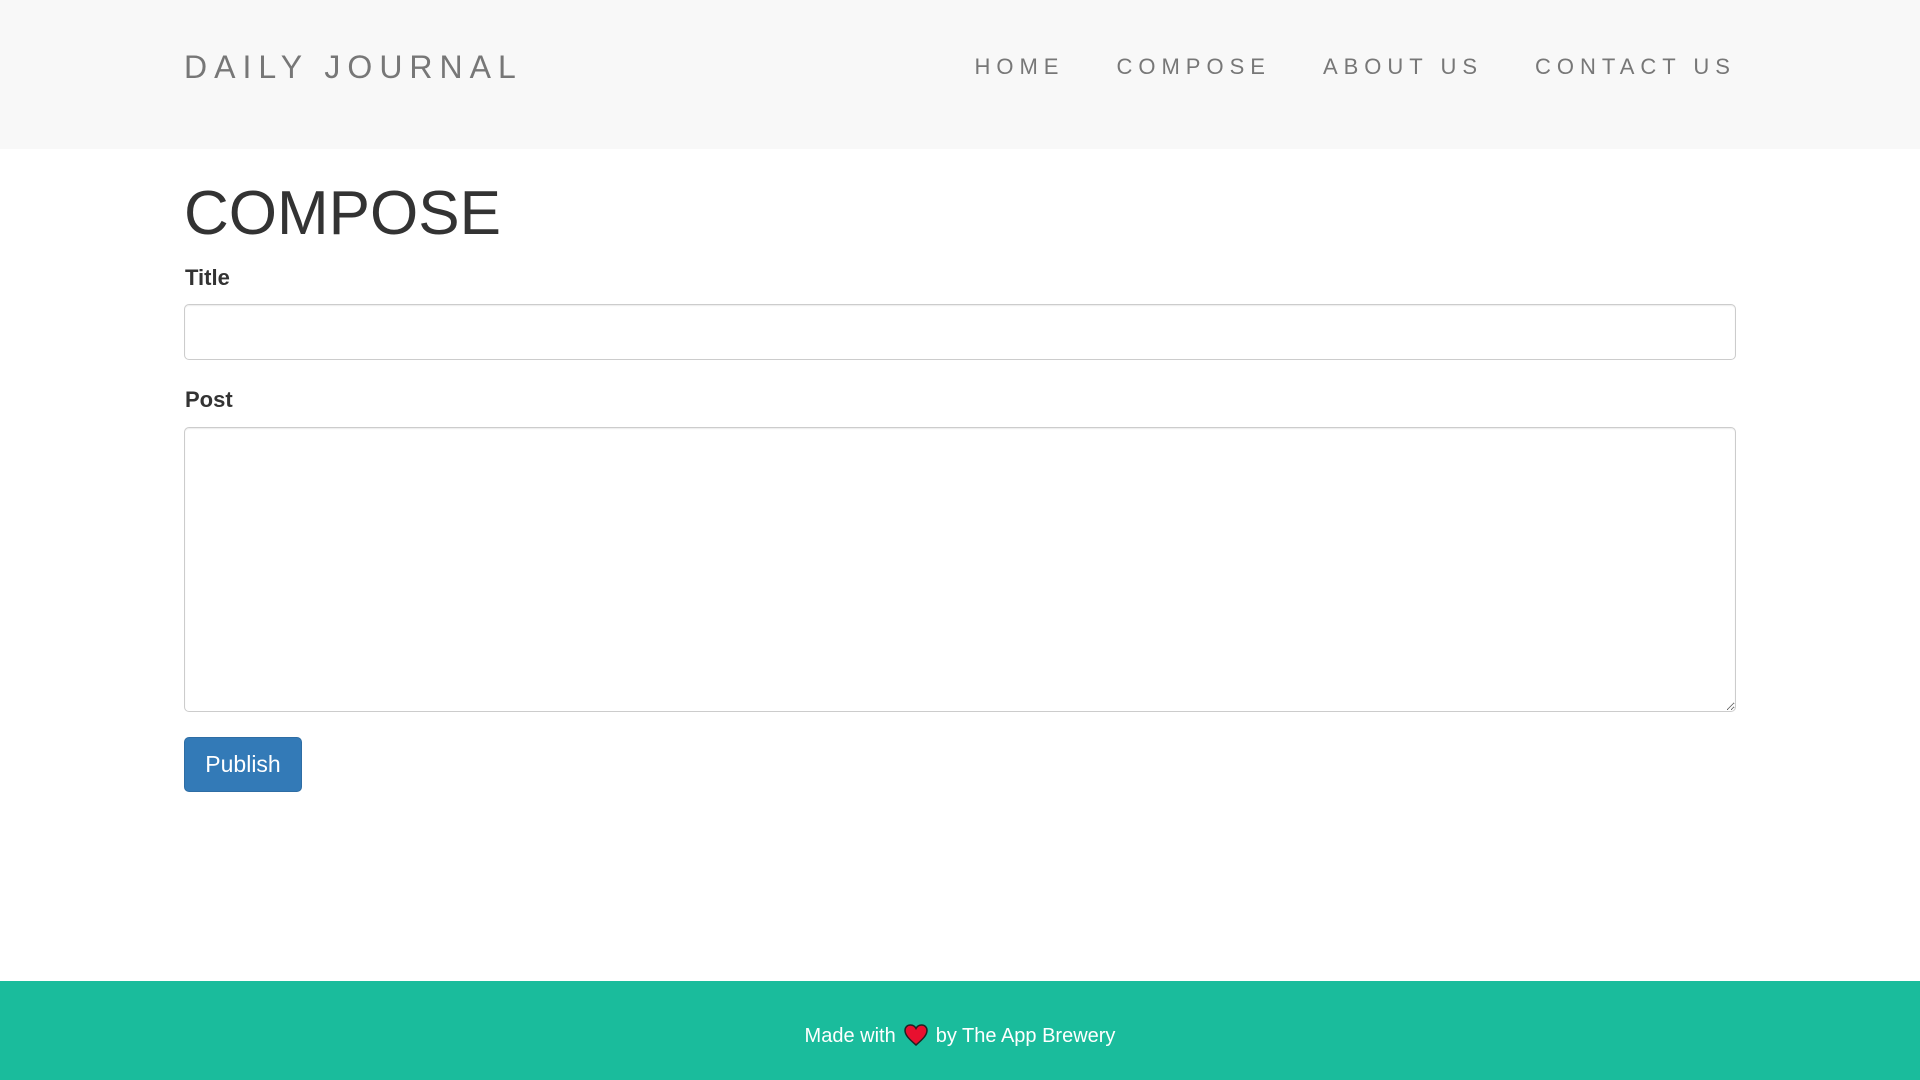 The height and width of the screenshot is (1080, 1920). Describe the element at coordinates (850, 1036) in the screenshot. I see `footer-text-before: Made with` at that location.